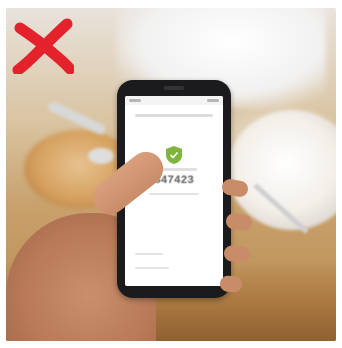 The height and width of the screenshot is (348, 342). What do you see at coordinates (174, 155) in the screenshot?
I see `shield-check-icon` at bounding box center [174, 155].